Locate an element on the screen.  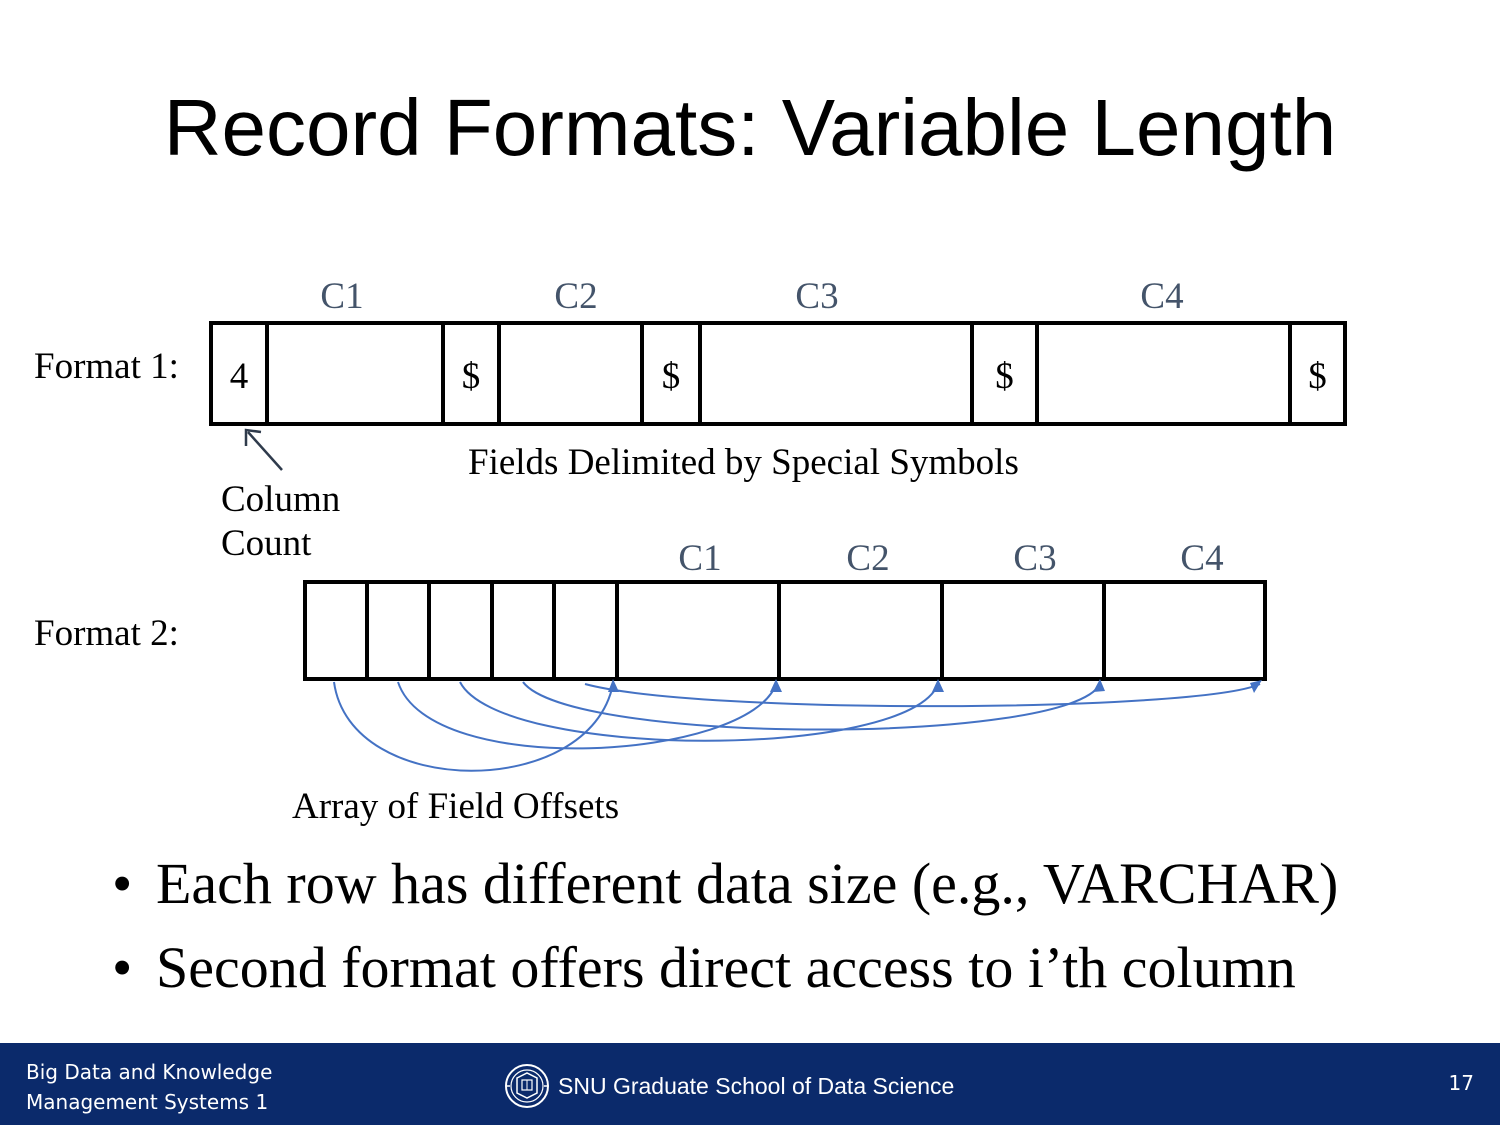
footer-school: SNU Graduate School of Data Science is located at coordinates (728, 1086).